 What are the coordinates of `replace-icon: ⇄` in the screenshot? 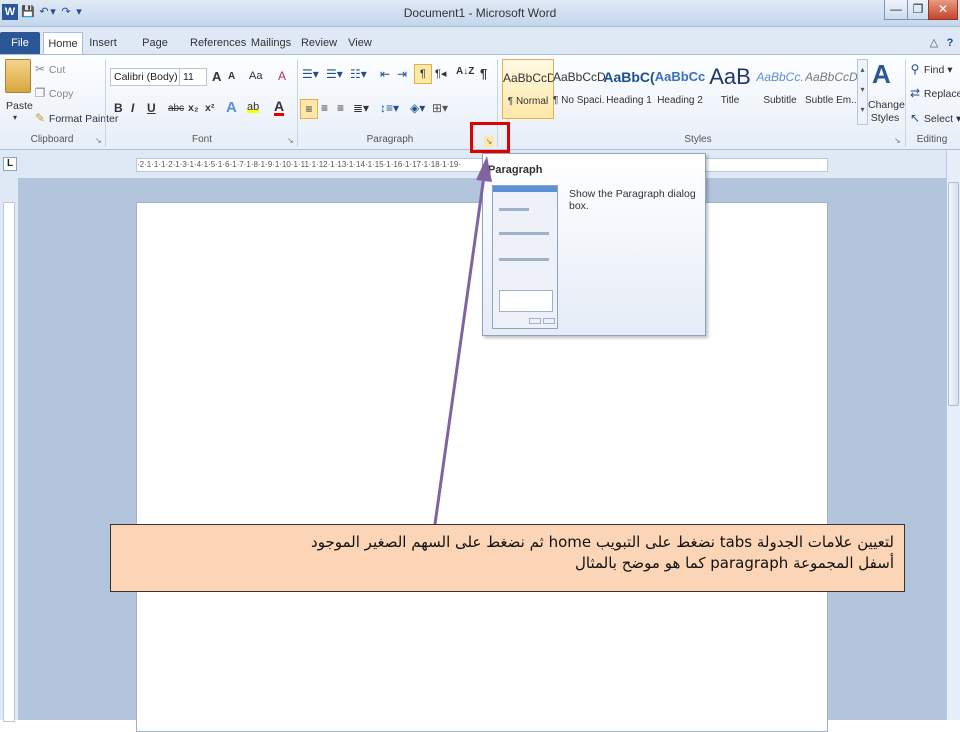 It's located at (915, 93).